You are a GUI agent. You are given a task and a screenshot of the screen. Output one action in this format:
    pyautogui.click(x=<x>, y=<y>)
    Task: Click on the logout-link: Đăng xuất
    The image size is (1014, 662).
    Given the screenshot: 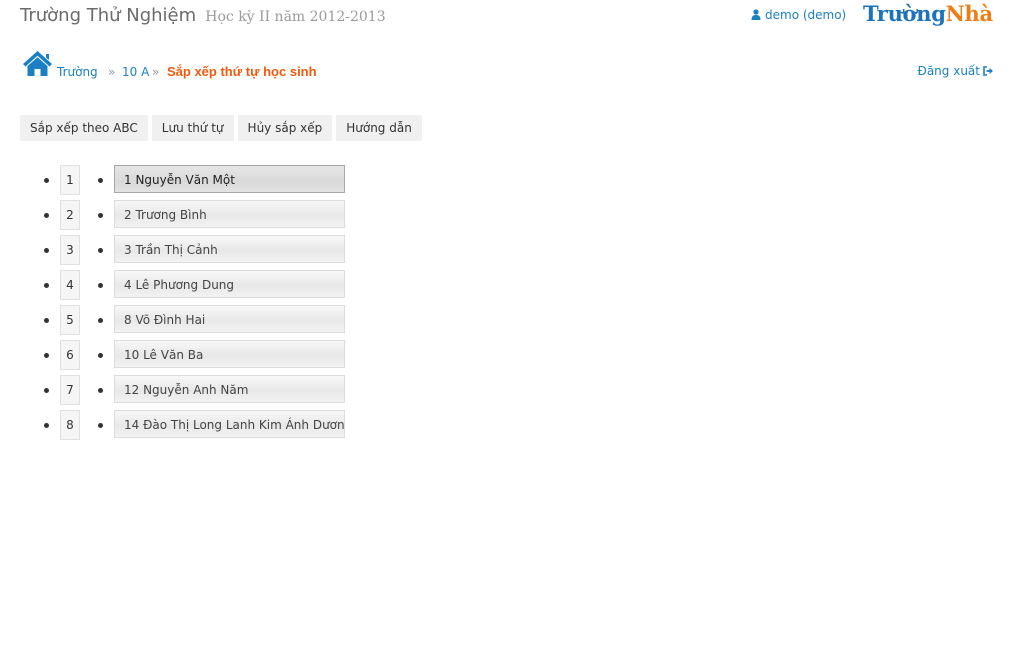 What is the action you would take?
    pyautogui.click(x=956, y=71)
    